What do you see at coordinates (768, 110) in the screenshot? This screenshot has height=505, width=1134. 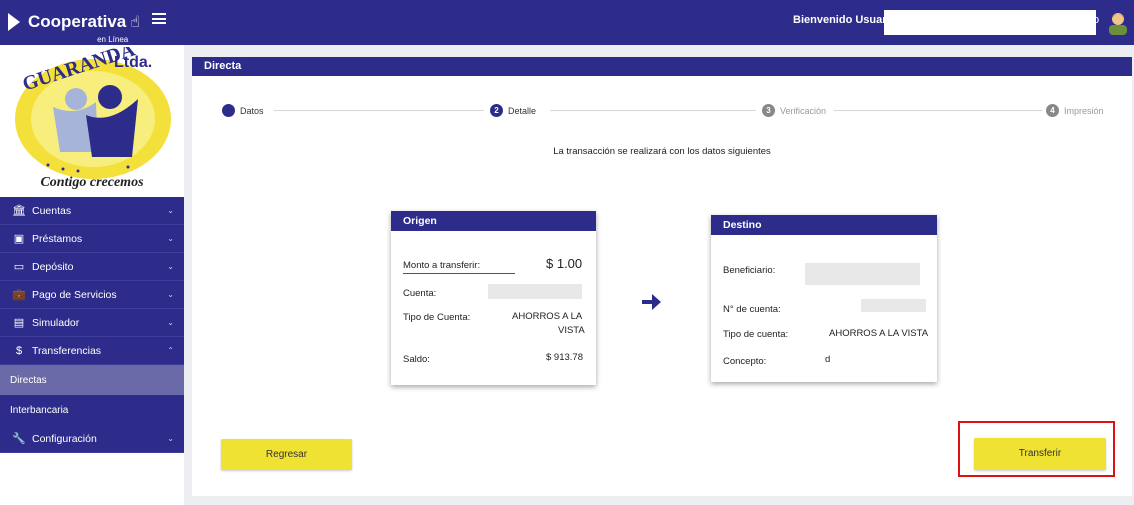 I see `step-number: 3` at bounding box center [768, 110].